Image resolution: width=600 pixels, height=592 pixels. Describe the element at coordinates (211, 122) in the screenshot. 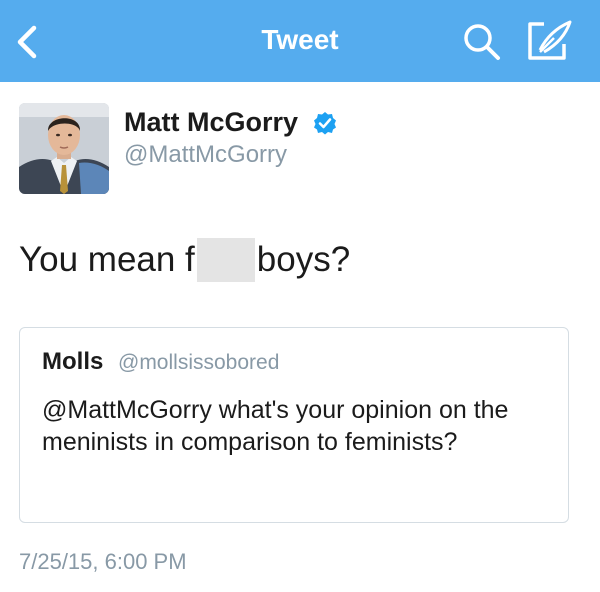

I see `author-name: Matt McGorry` at that location.